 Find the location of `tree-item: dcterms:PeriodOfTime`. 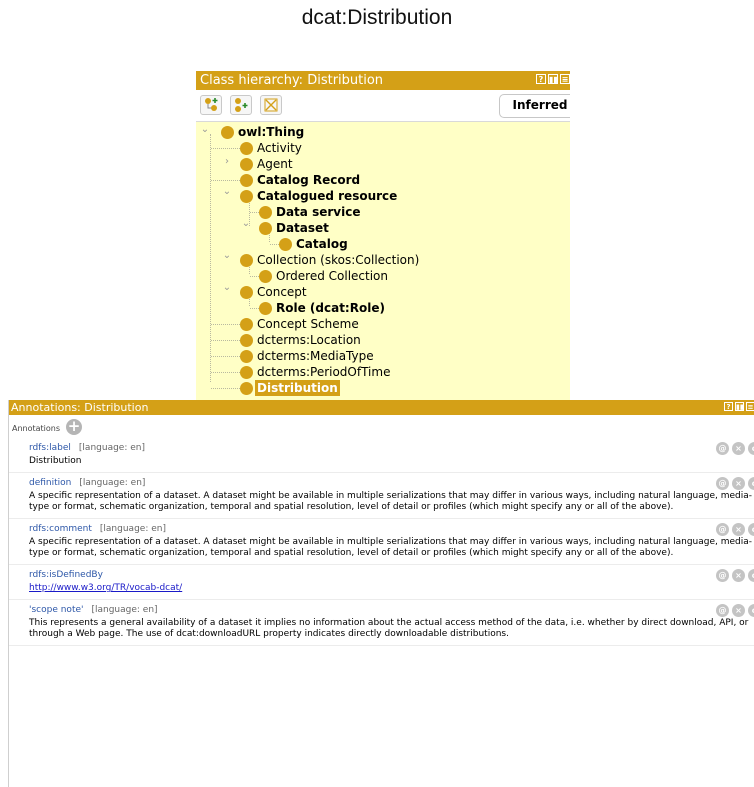

tree-item: dcterms:PeriodOfTime is located at coordinates (316, 372).